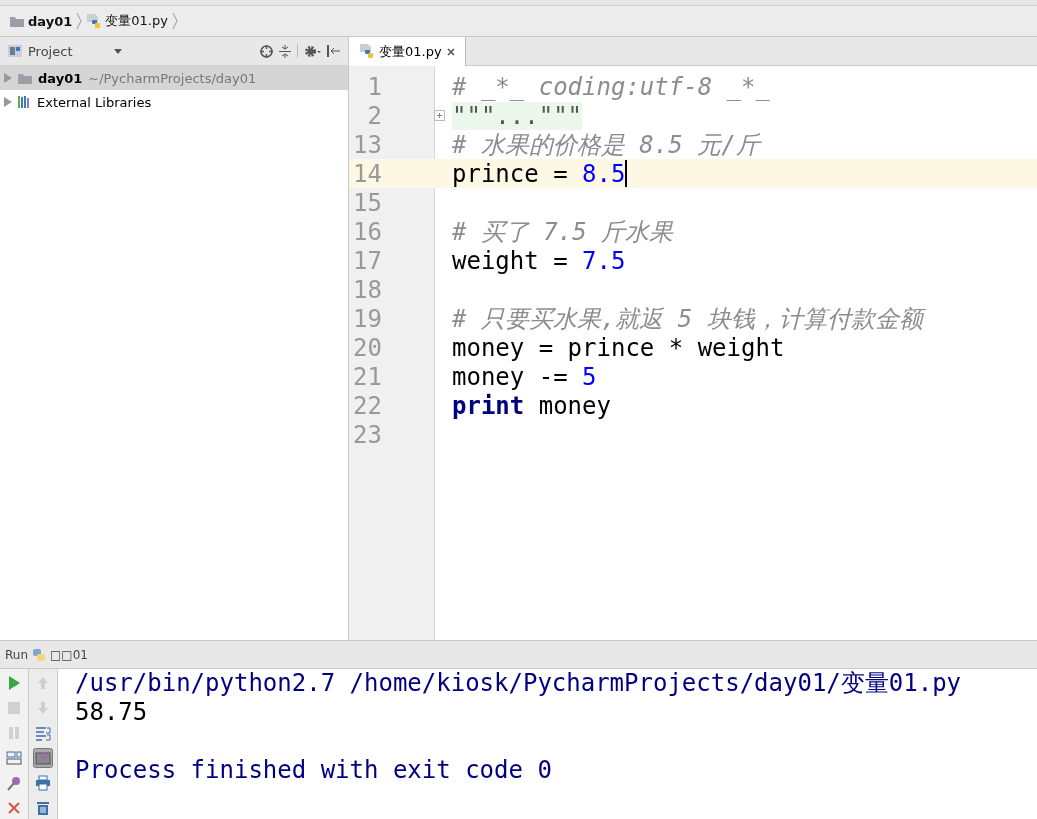 The height and width of the screenshot is (819, 1037). Describe the element at coordinates (314, 770) in the screenshot. I see `console-line: Process finished with exit code 0` at that location.